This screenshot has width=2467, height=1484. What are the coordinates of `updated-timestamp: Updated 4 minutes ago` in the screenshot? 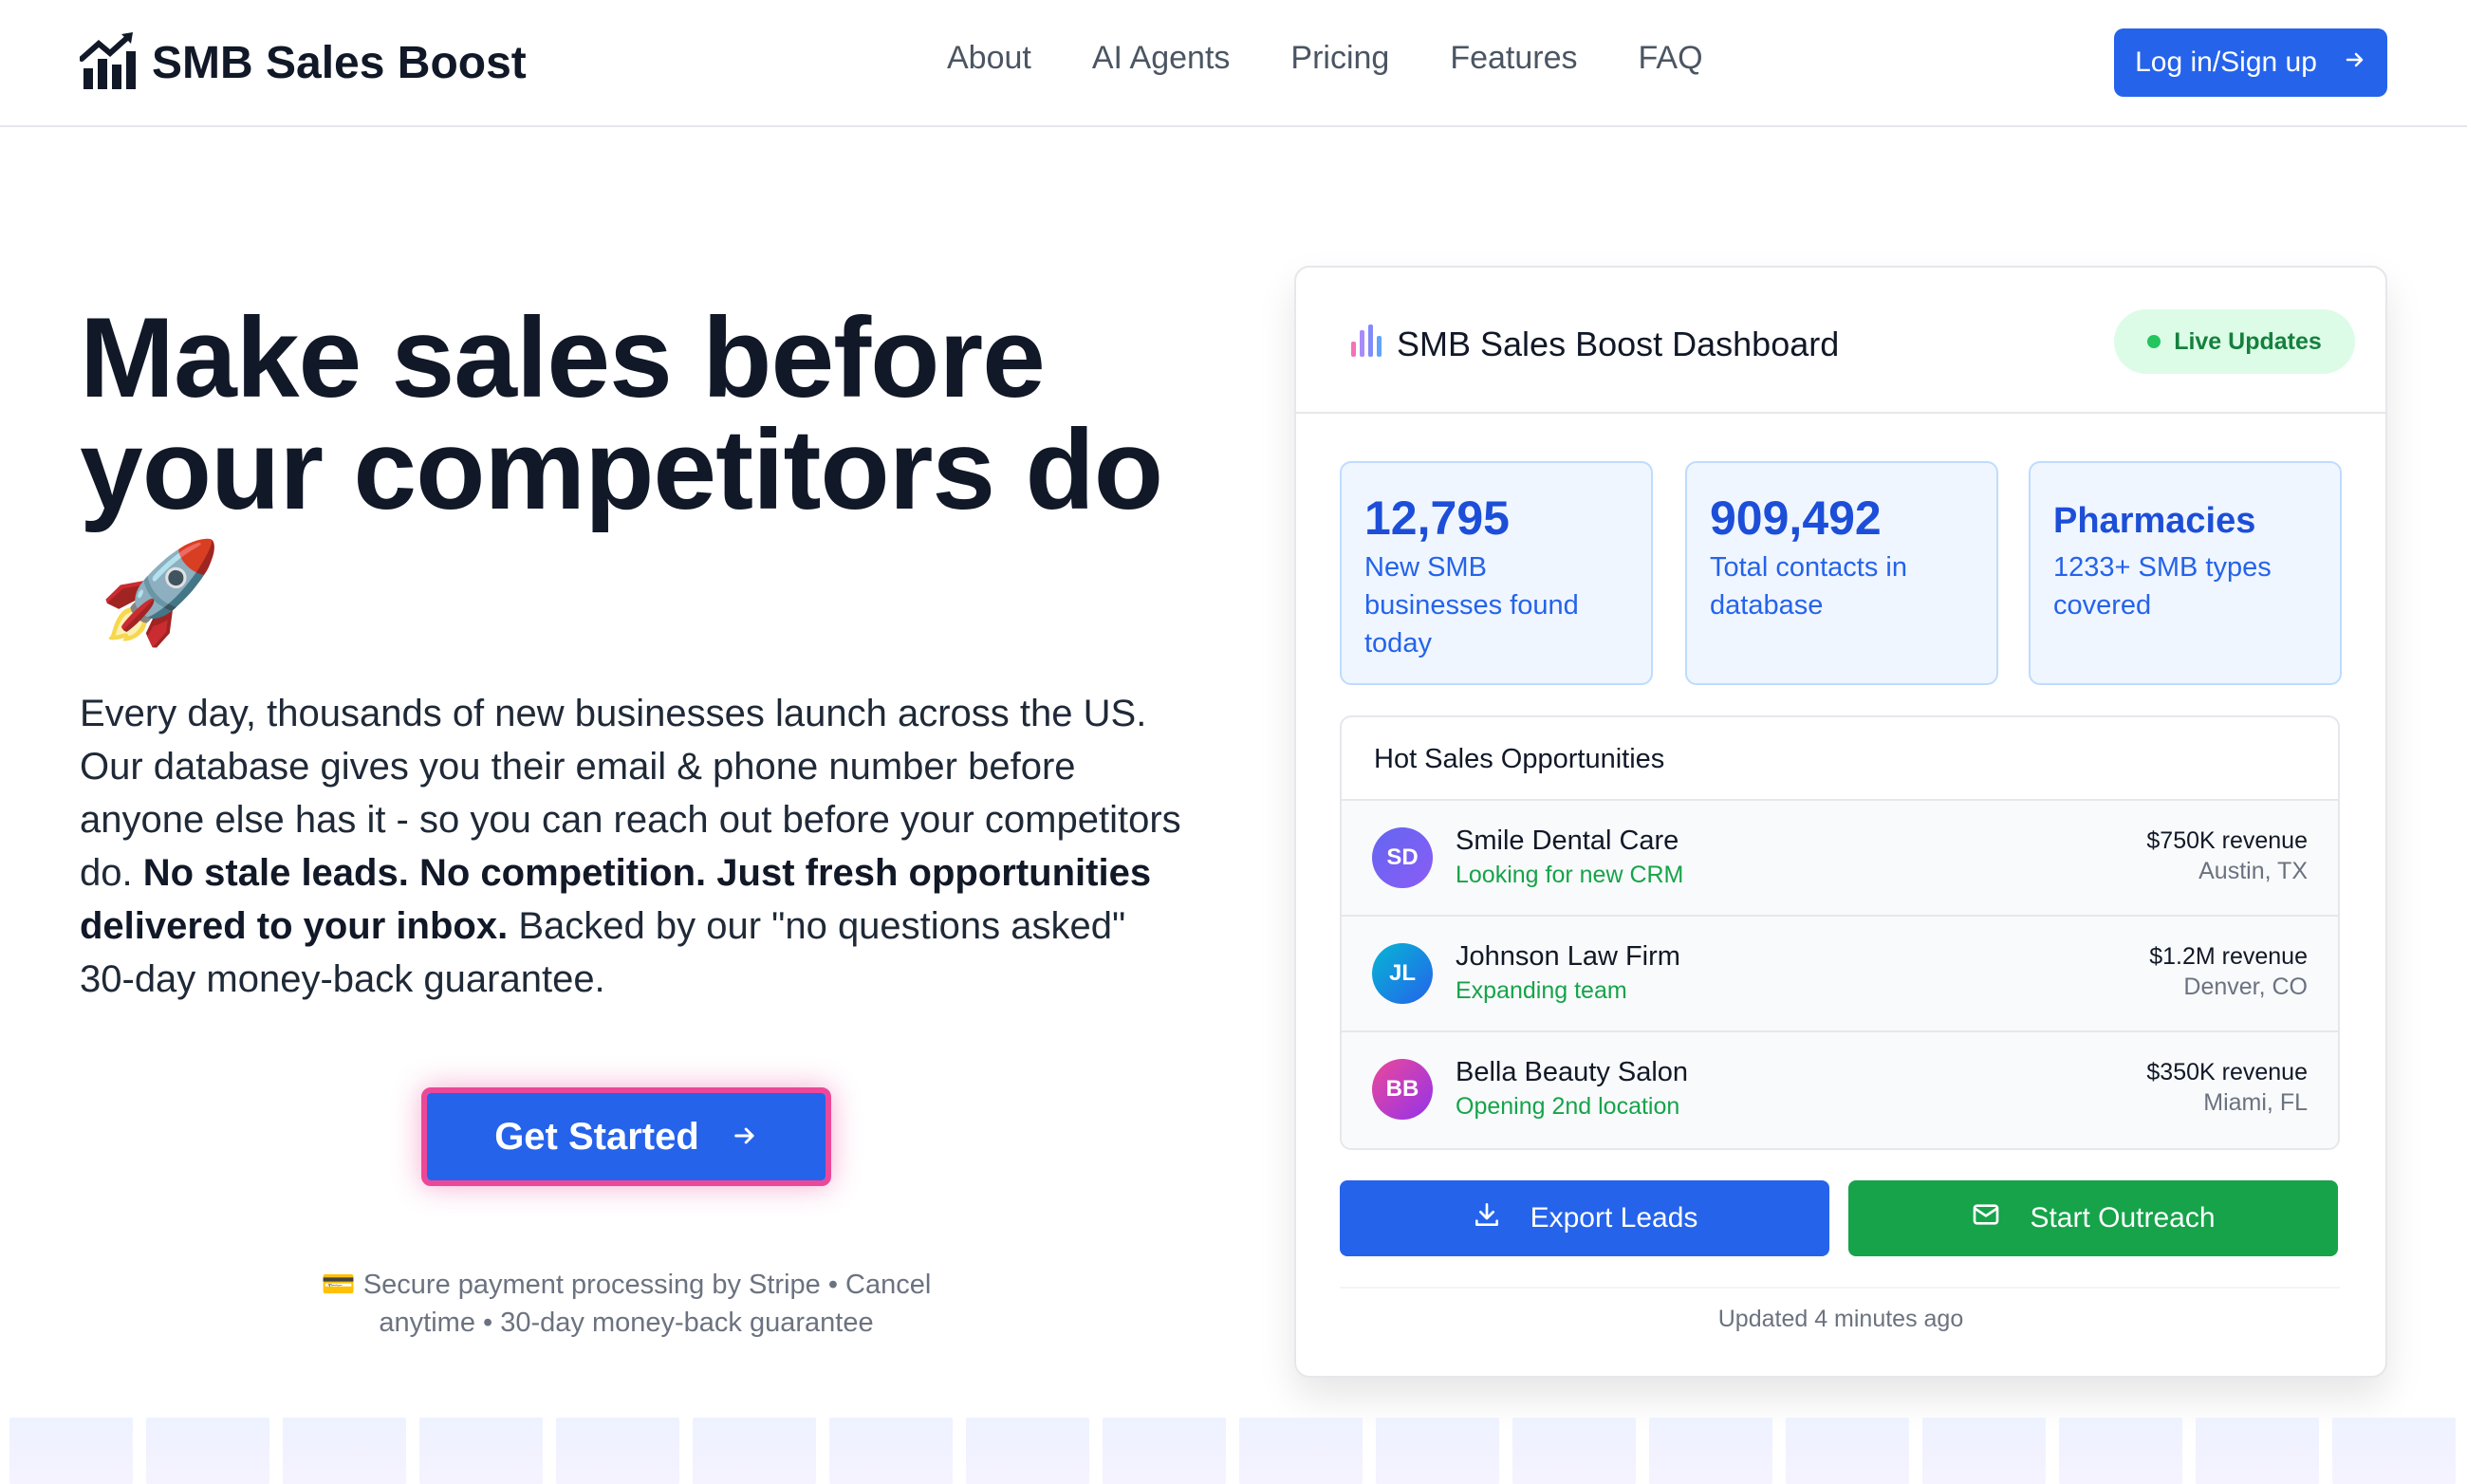 It's located at (1841, 1319).